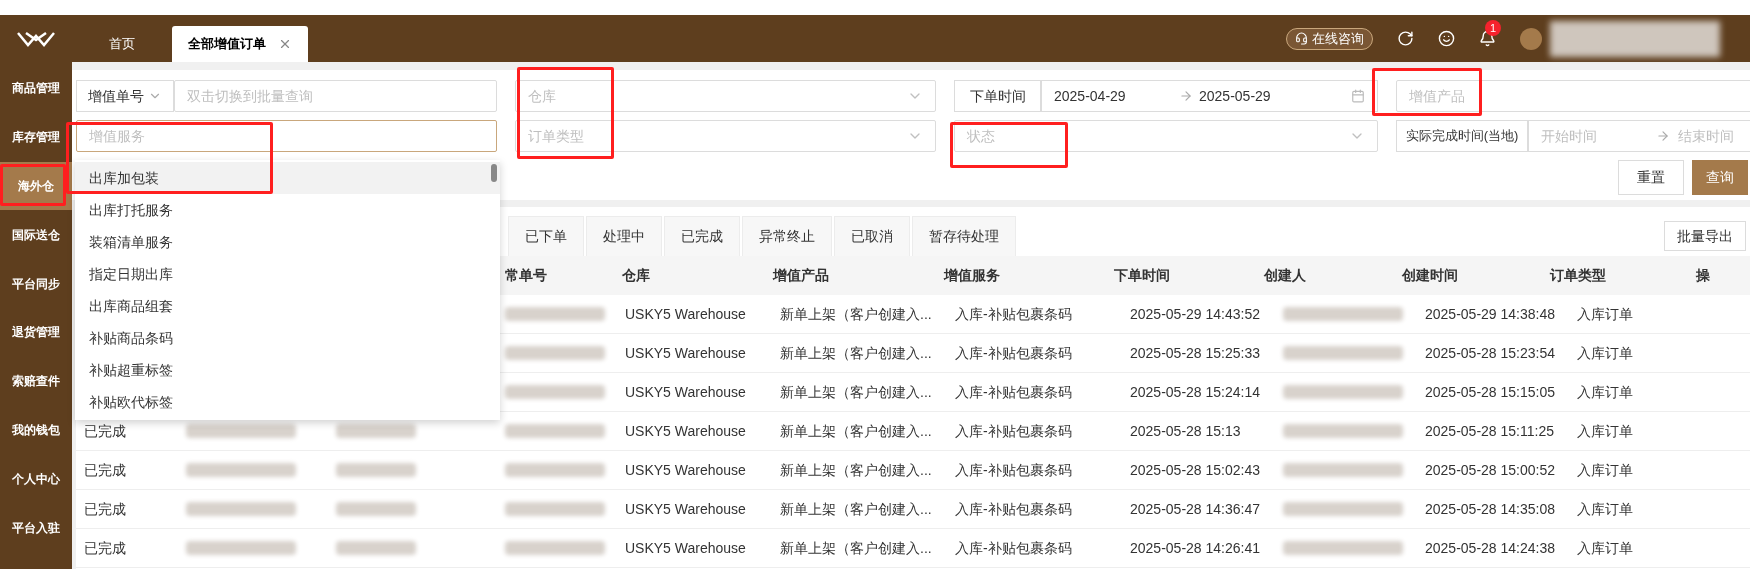  Describe the element at coordinates (1490, 508) in the screenshot. I see `table-cell: 2025-05-28 14:35:08` at that location.